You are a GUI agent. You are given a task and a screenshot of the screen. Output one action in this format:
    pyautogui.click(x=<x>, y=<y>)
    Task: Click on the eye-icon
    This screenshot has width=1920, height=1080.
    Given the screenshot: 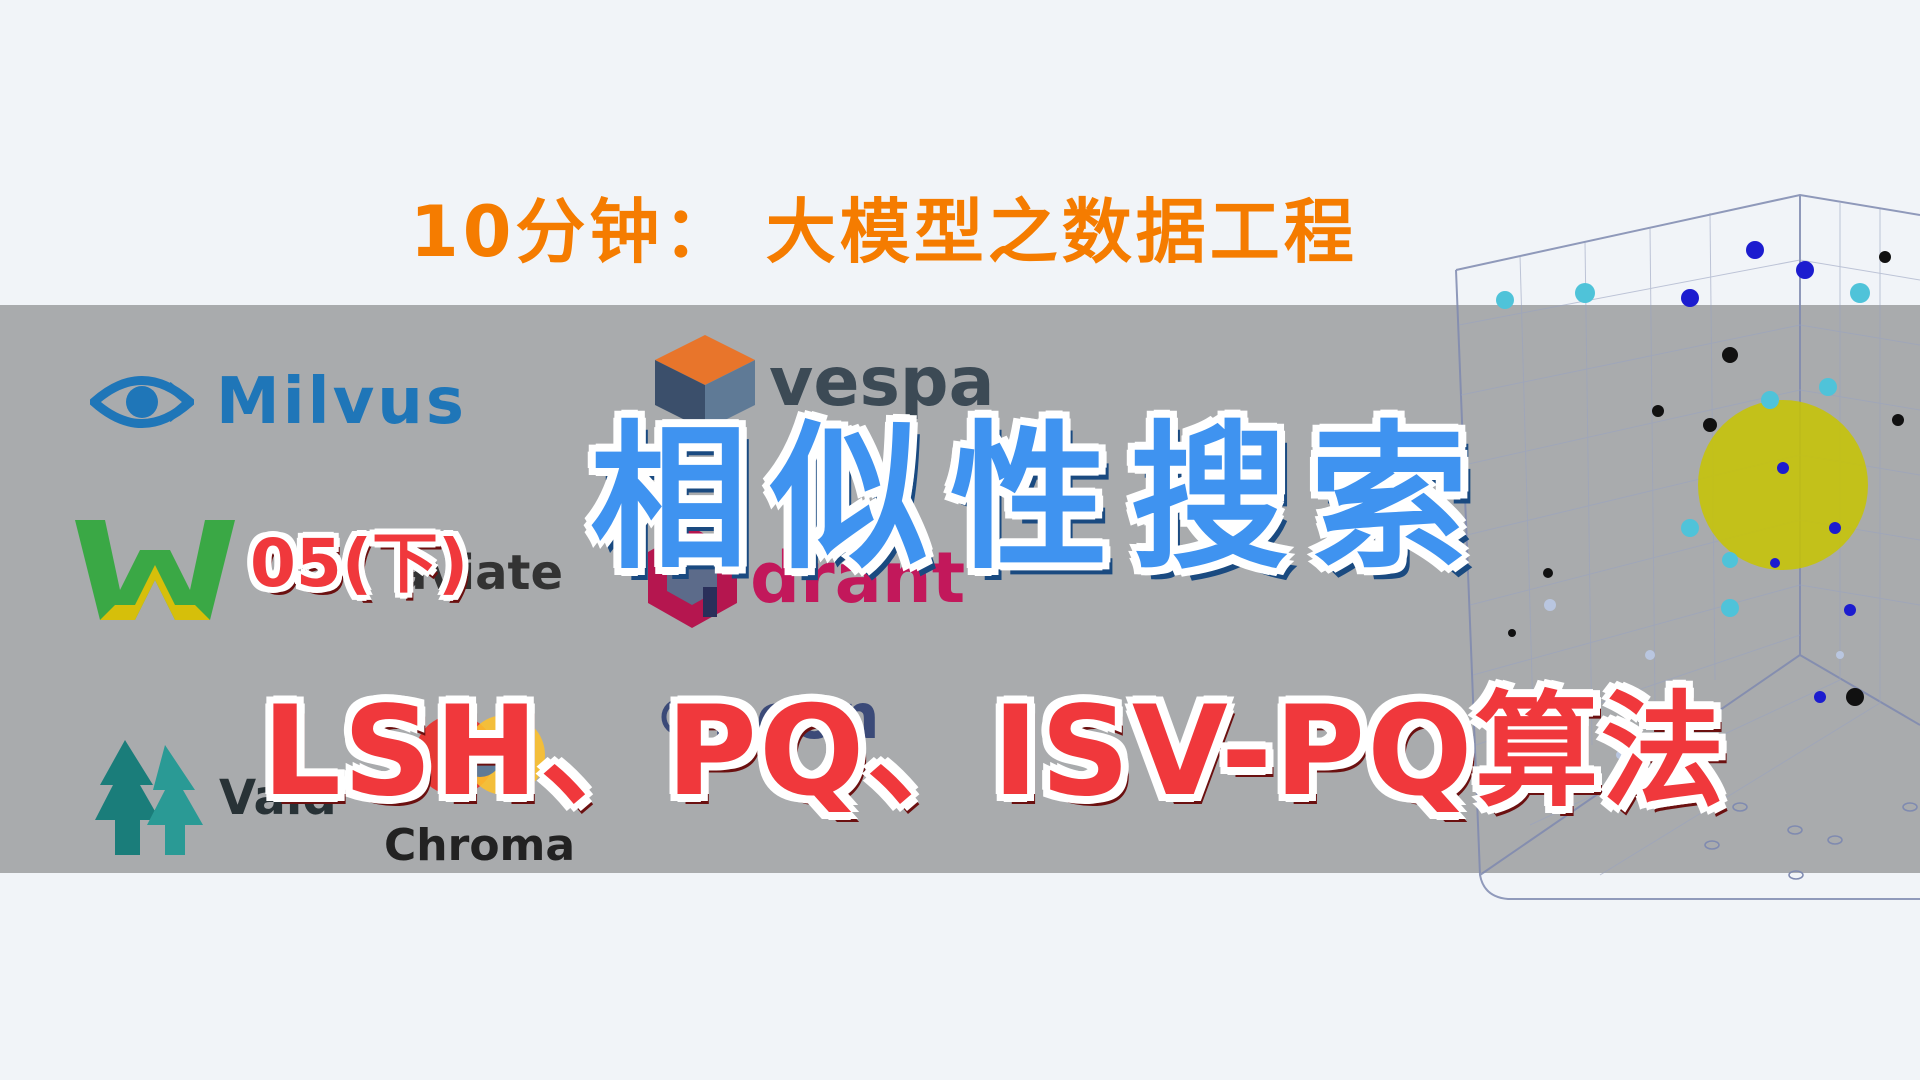 What is the action you would take?
    pyautogui.click(x=142, y=402)
    